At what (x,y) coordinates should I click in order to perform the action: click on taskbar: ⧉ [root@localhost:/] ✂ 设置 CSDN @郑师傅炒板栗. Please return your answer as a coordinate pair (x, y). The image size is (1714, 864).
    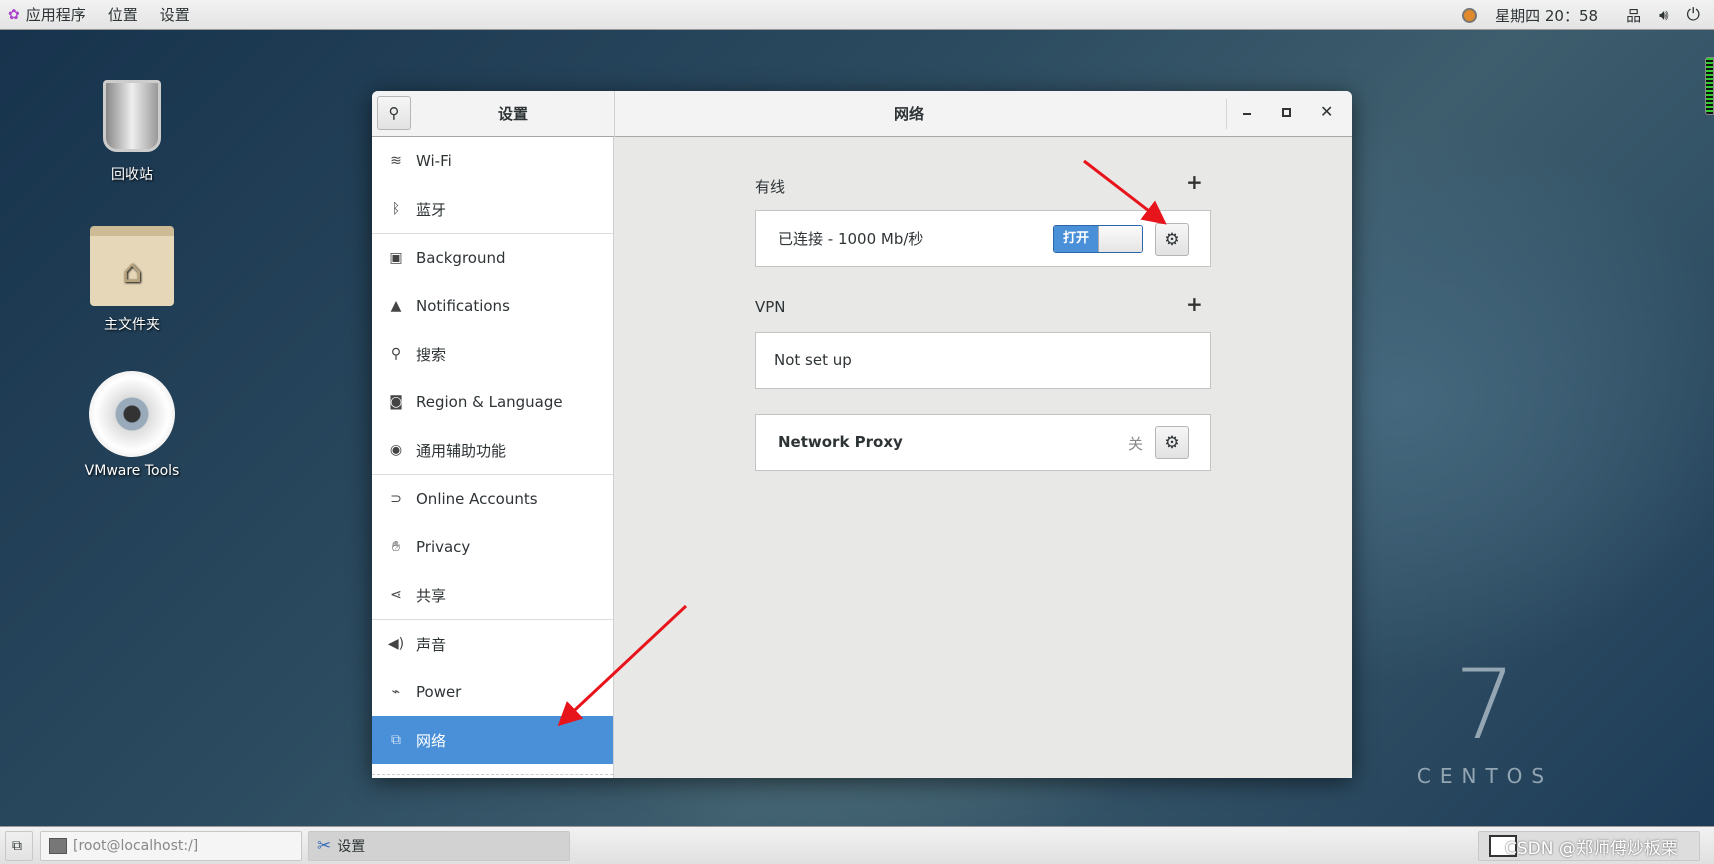
    Looking at the image, I should click on (857, 845).